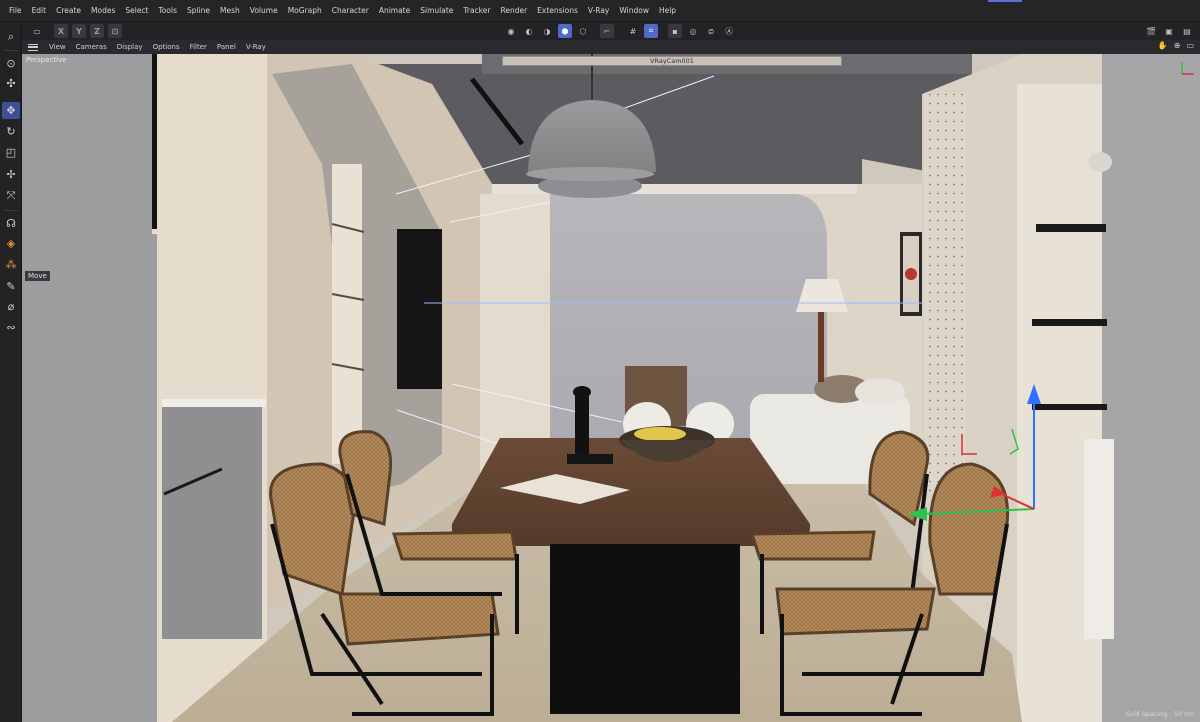 The height and width of the screenshot is (722, 1200). Describe the element at coordinates (436, 11) in the screenshot. I see `menu-simulate: Simulate` at that location.